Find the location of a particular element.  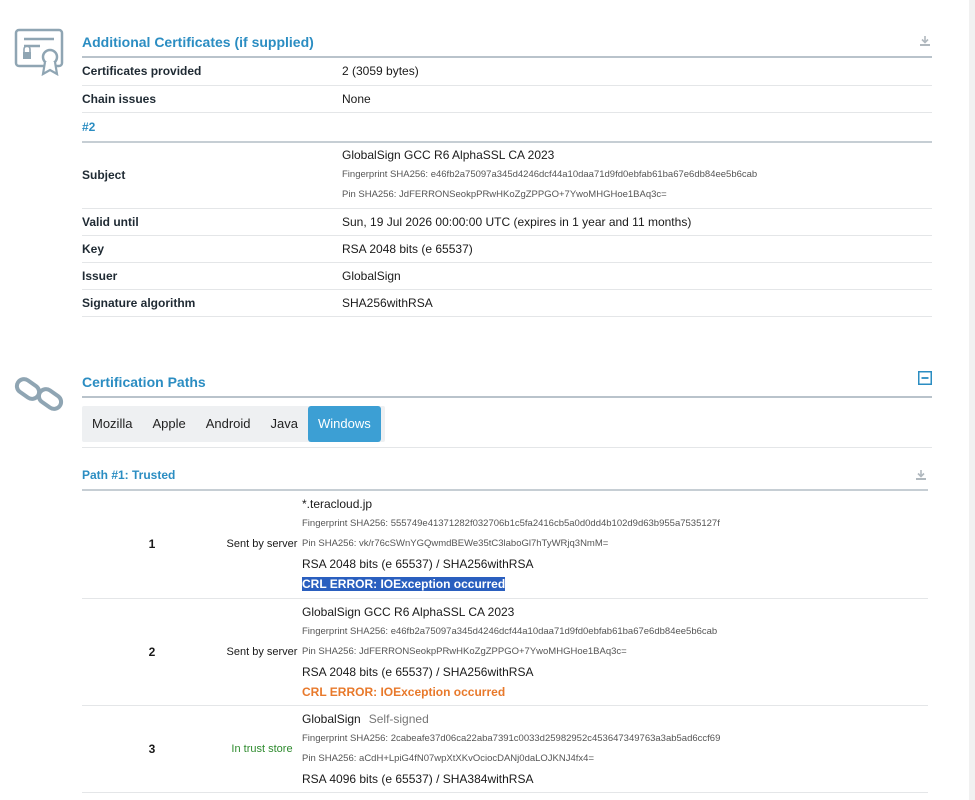

table-row: Signature algorithm SHA256withRSA is located at coordinates (507, 303).